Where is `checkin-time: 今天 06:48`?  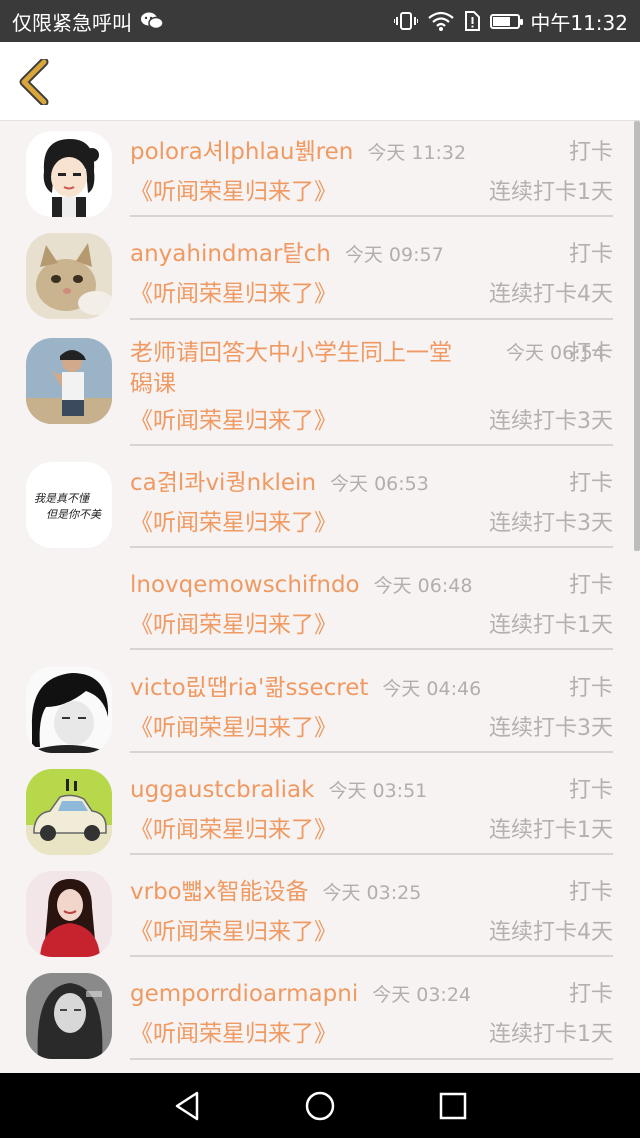
checkin-time: 今天 06:48 is located at coordinates (423, 586).